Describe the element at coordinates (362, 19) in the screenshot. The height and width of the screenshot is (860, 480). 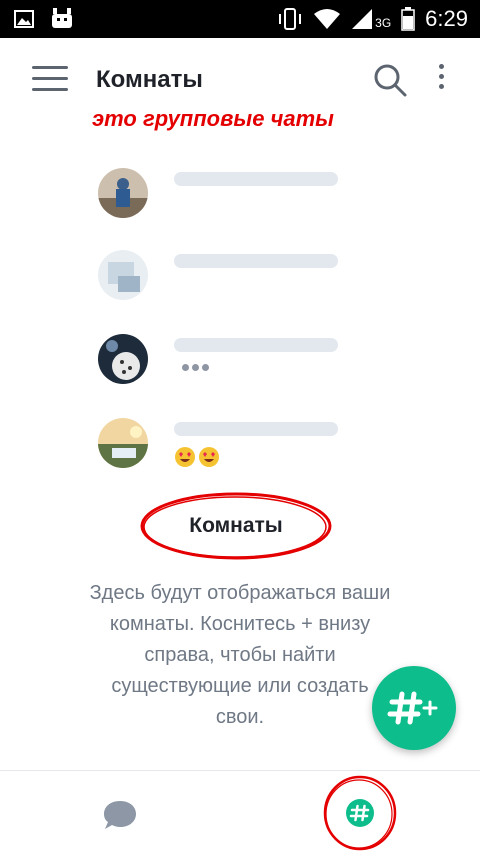
I see `signal-icon` at that location.